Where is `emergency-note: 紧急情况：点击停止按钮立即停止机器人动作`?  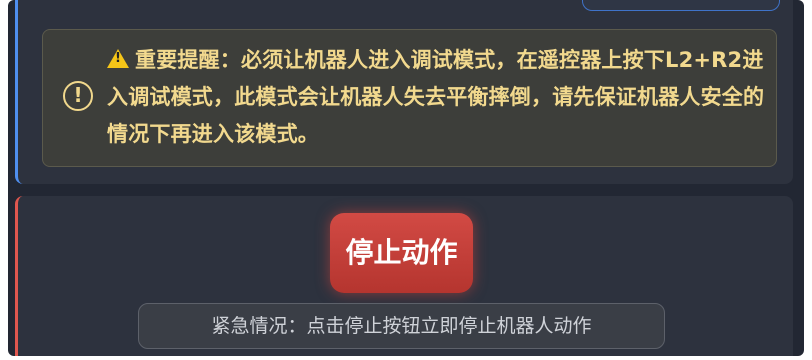
emergency-note: 紧急情况：点击停止按钮立即停止机器人动作 is located at coordinates (401, 326).